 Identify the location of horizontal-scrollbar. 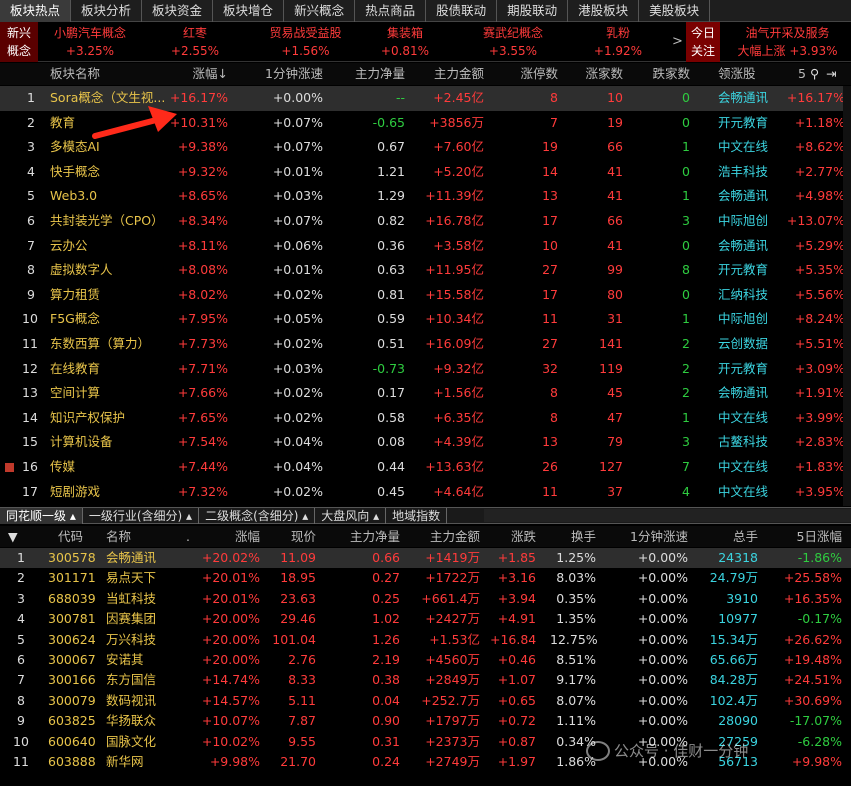
(667, 515).